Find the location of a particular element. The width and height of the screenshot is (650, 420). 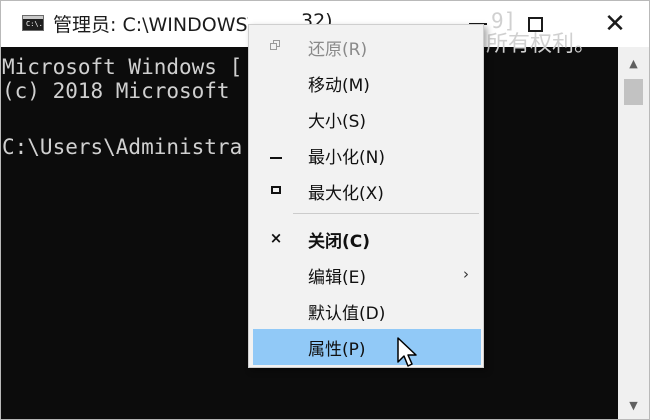

menu-item-properties: 属性(P) is located at coordinates (367, 347).